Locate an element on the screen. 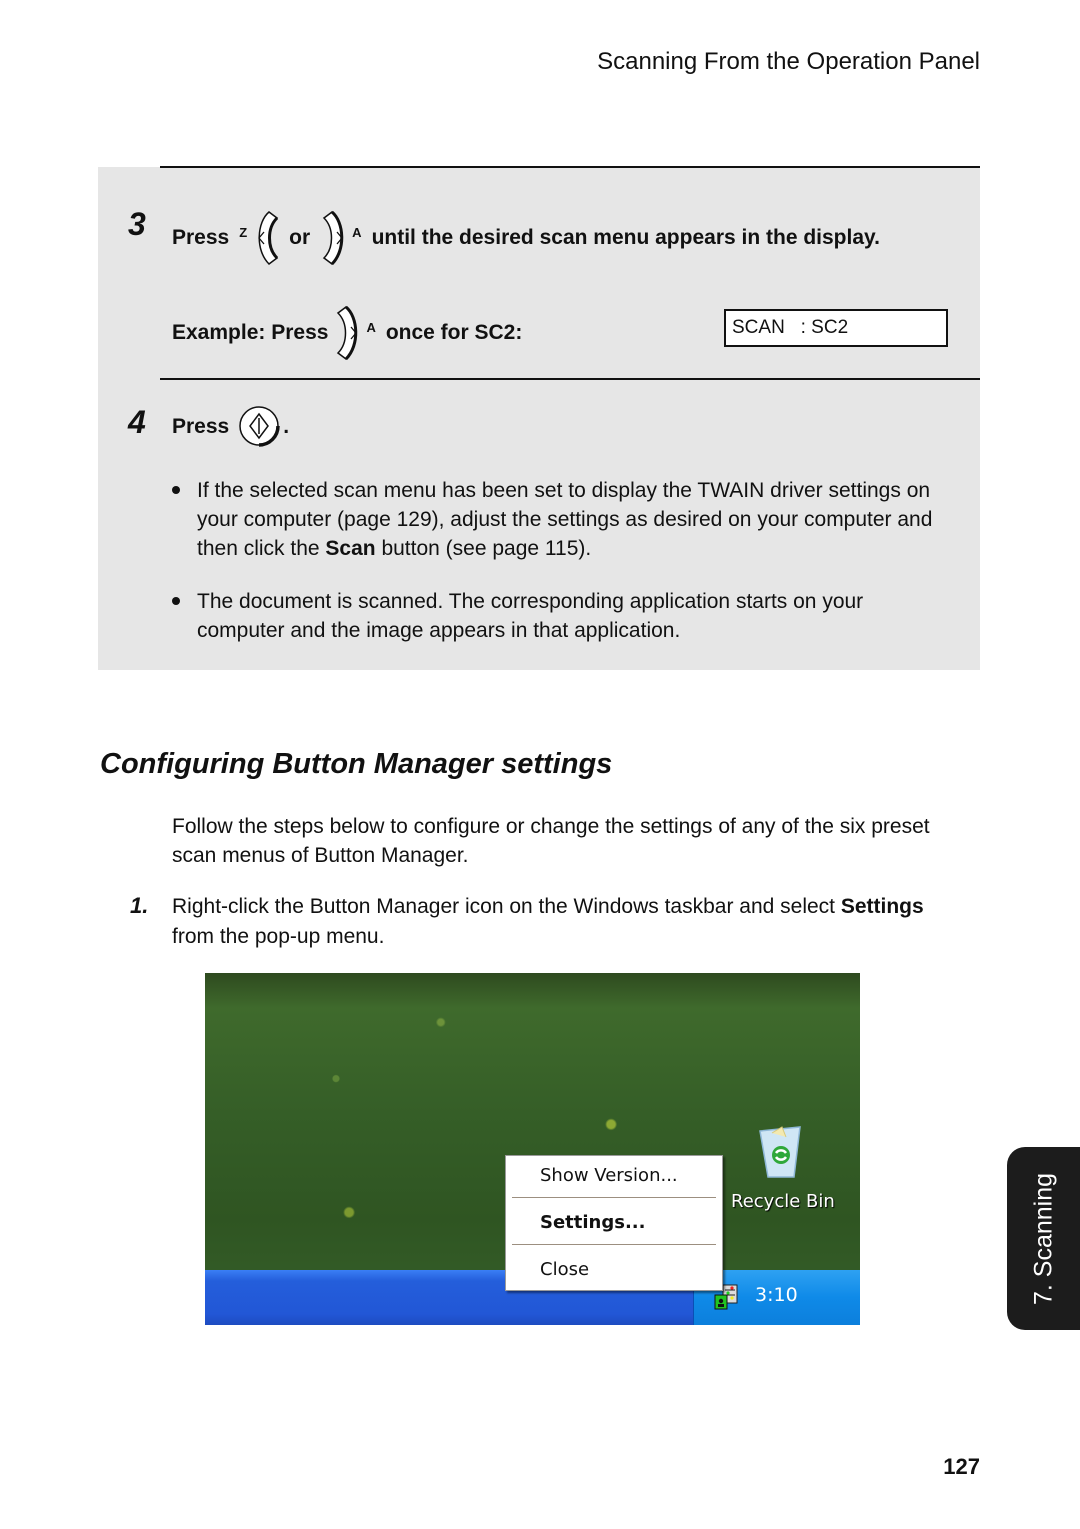 Image resolution: width=1080 pixels, height=1529 pixels. bullet-bold-text: Scan is located at coordinates (350, 548).